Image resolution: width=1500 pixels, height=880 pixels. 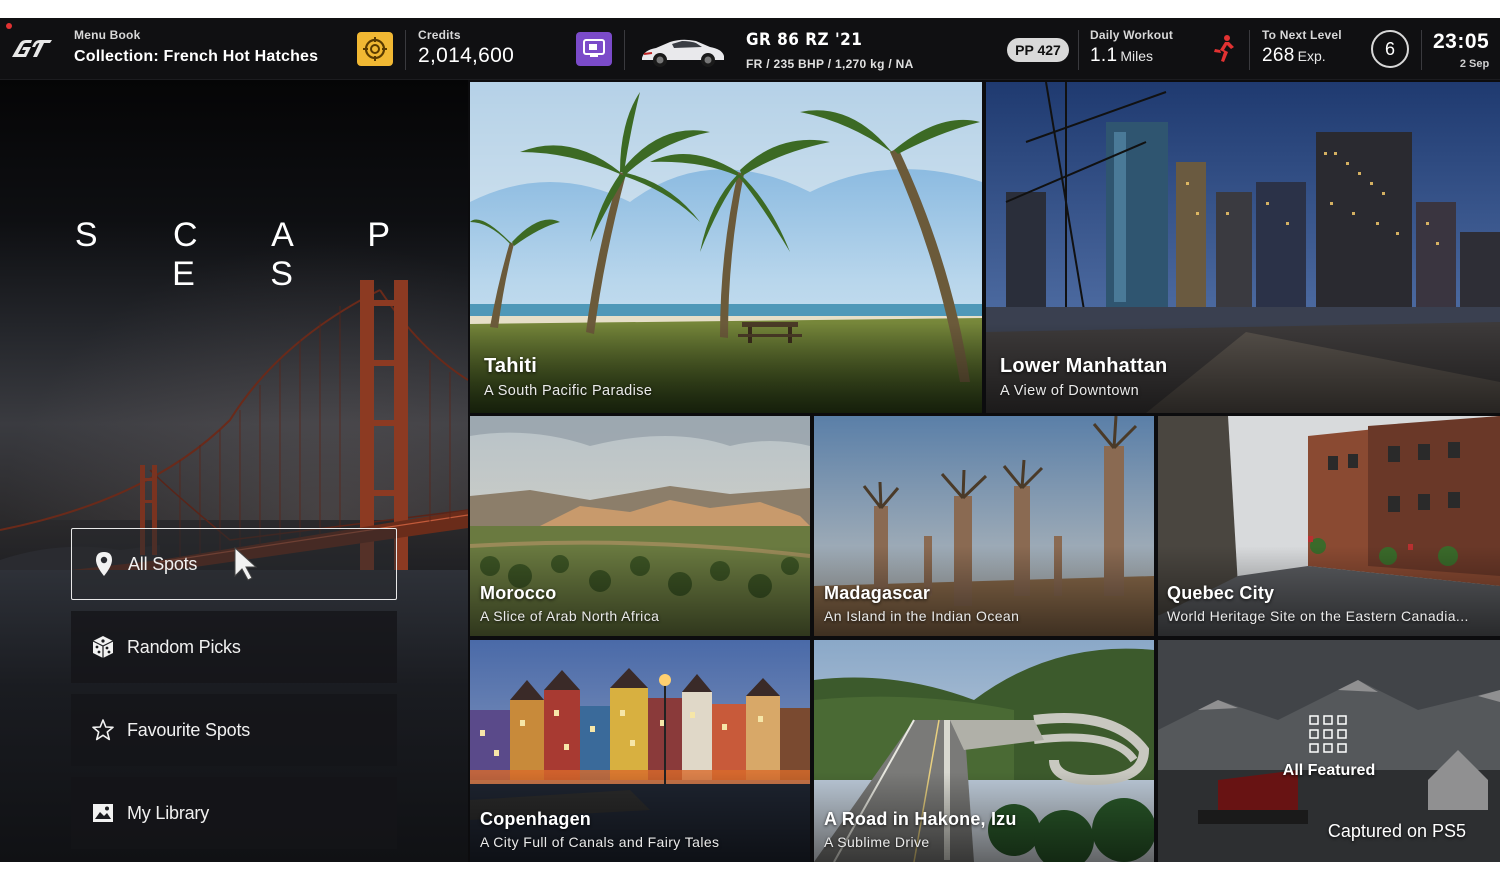 What do you see at coordinates (518, 593) in the screenshot?
I see `spot-title: Morocco` at bounding box center [518, 593].